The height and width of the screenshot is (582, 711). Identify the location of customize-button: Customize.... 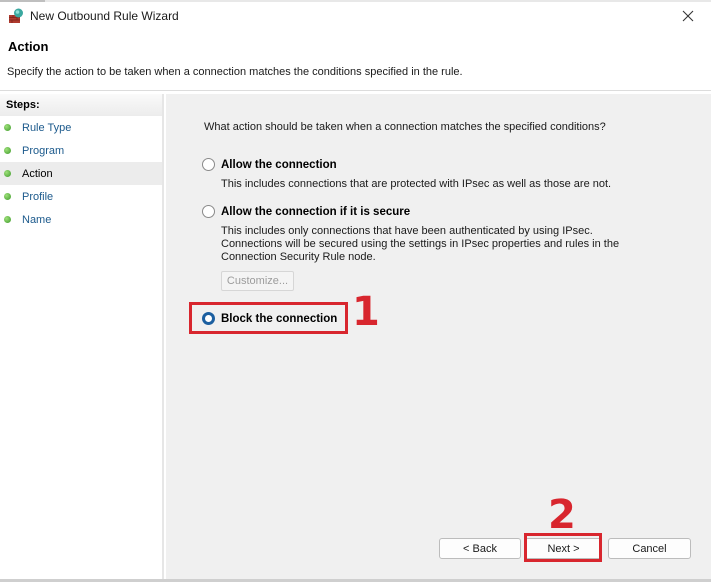
(257, 281).